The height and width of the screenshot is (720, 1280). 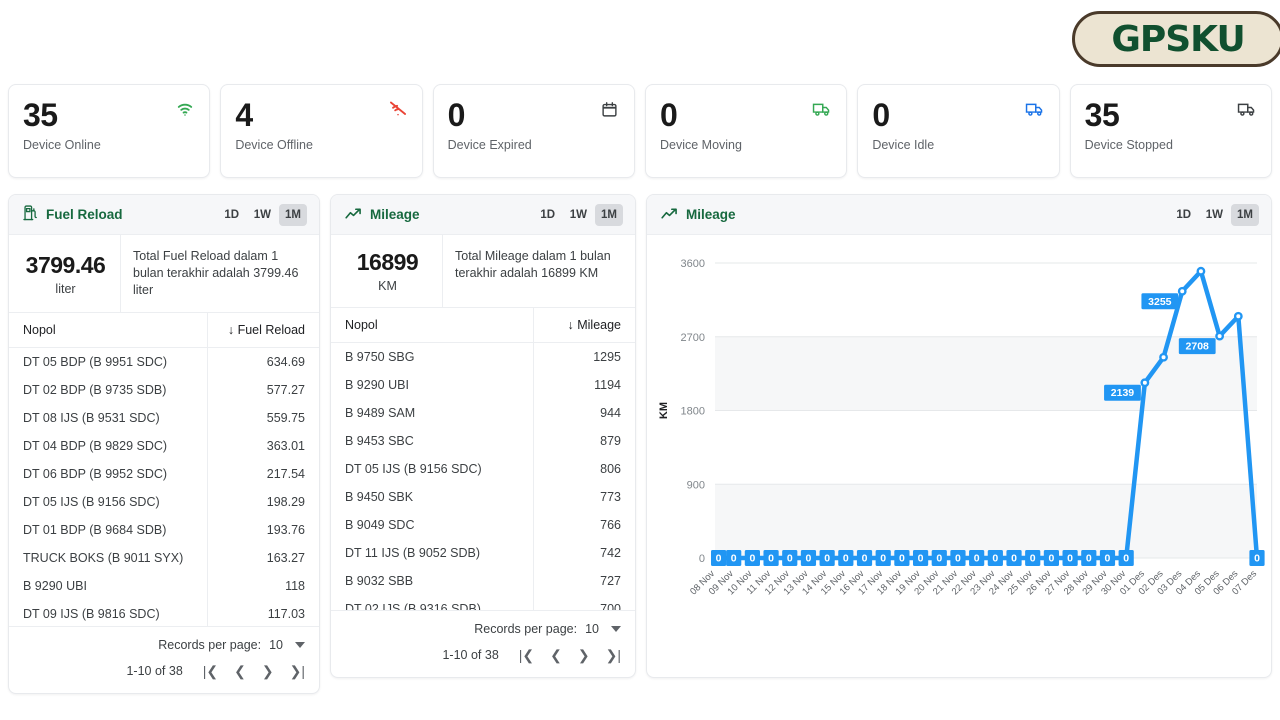 I want to click on table-row: TRUCK BOKS (B 9011 SYX) 163.27, so click(x=164, y=558).